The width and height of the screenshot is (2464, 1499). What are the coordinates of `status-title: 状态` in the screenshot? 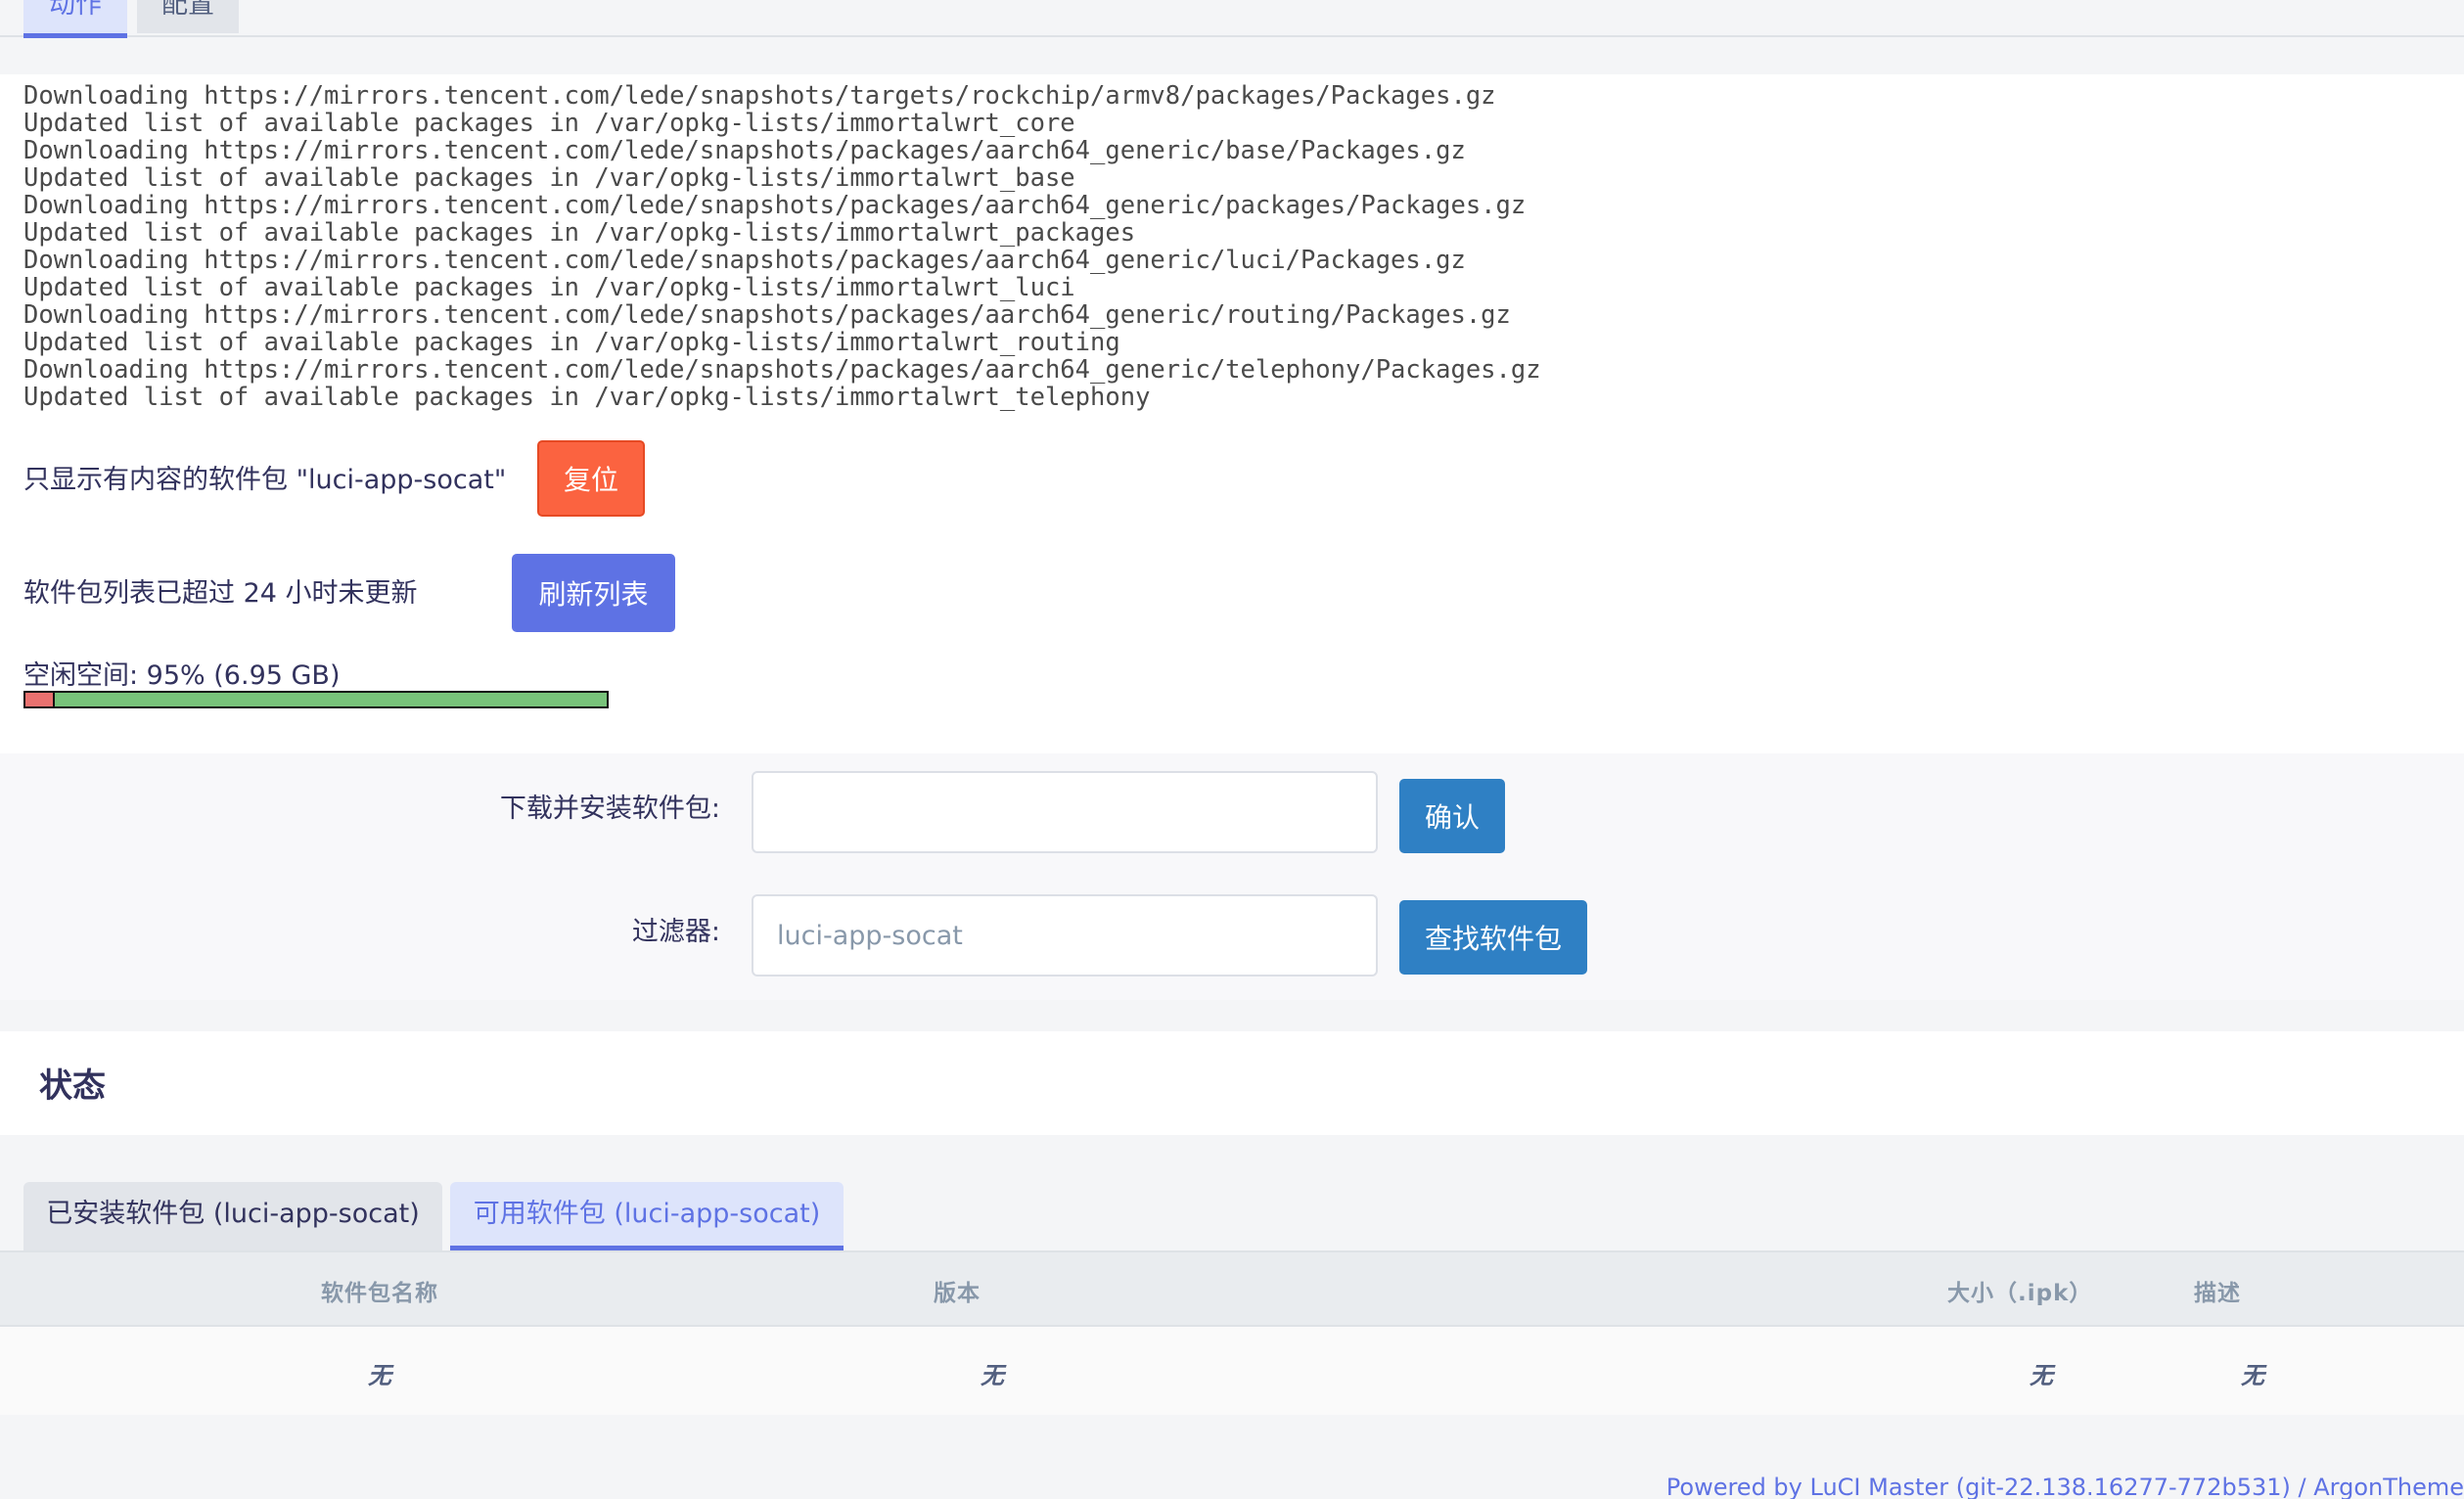 It's located at (72, 1086).